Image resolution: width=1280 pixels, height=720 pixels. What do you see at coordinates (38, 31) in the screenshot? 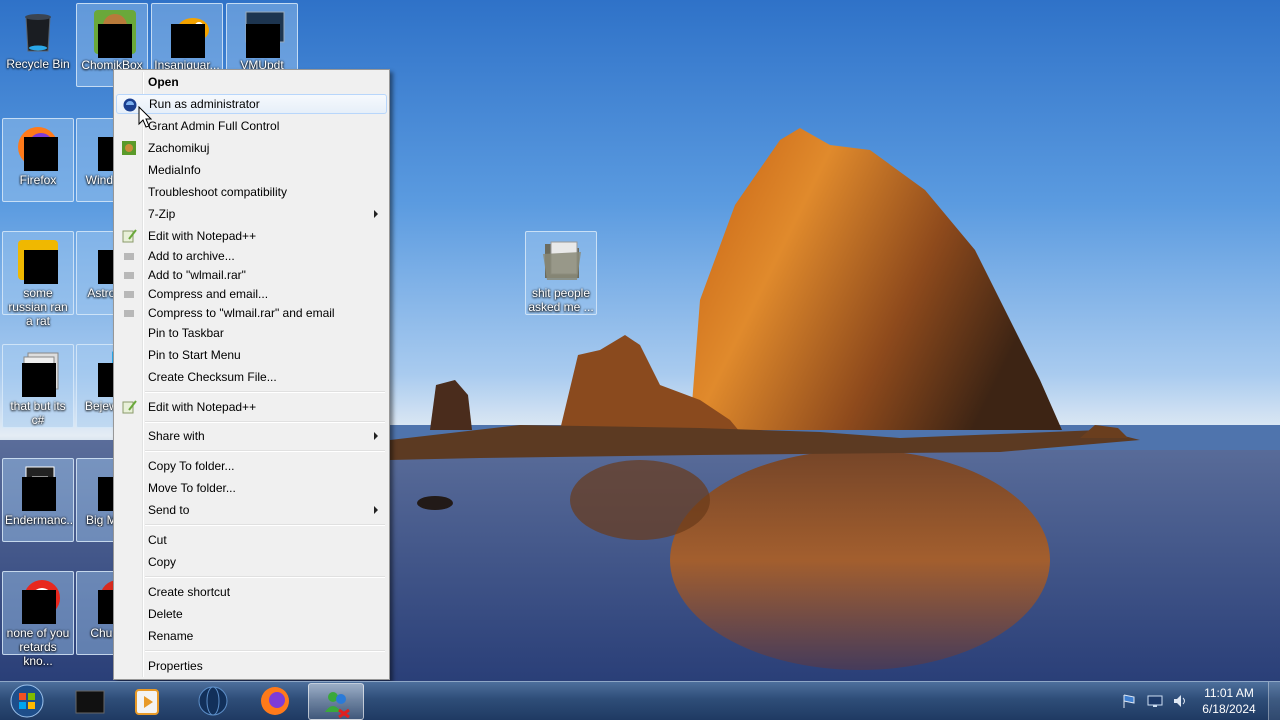
I see `recycle-bin-icon` at bounding box center [38, 31].